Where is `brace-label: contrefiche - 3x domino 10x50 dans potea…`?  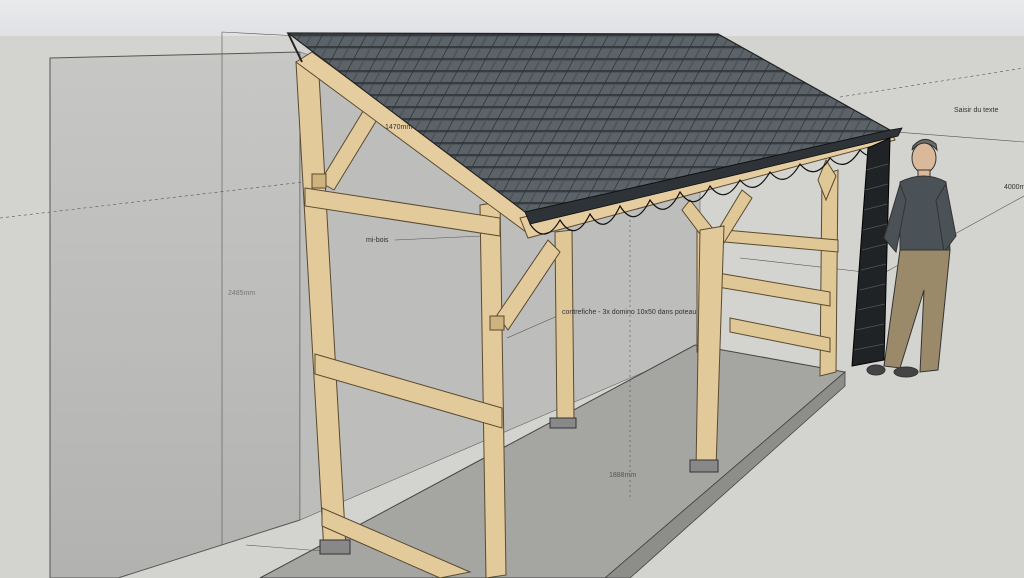
brace-label: contrefiche - 3x domino 10x50 dans potea… is located at coordinates (629, 312).